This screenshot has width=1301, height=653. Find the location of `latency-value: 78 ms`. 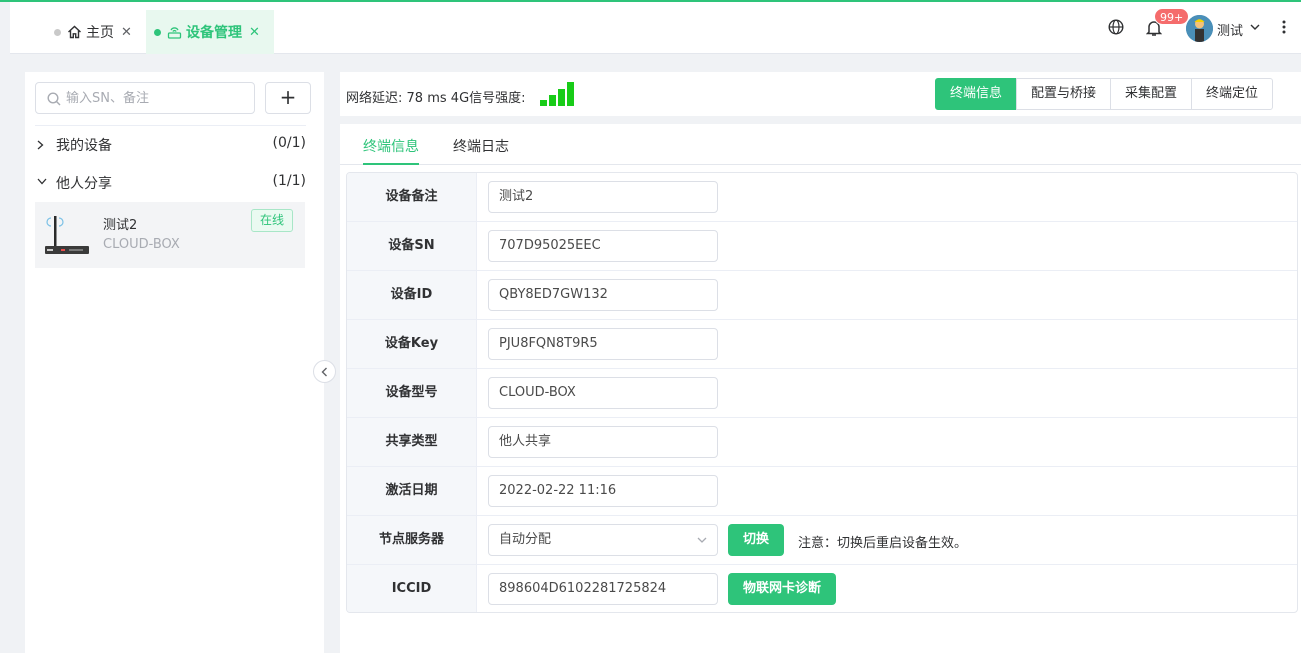

latency-value: 78 ms is located at coordinates (426, 98).